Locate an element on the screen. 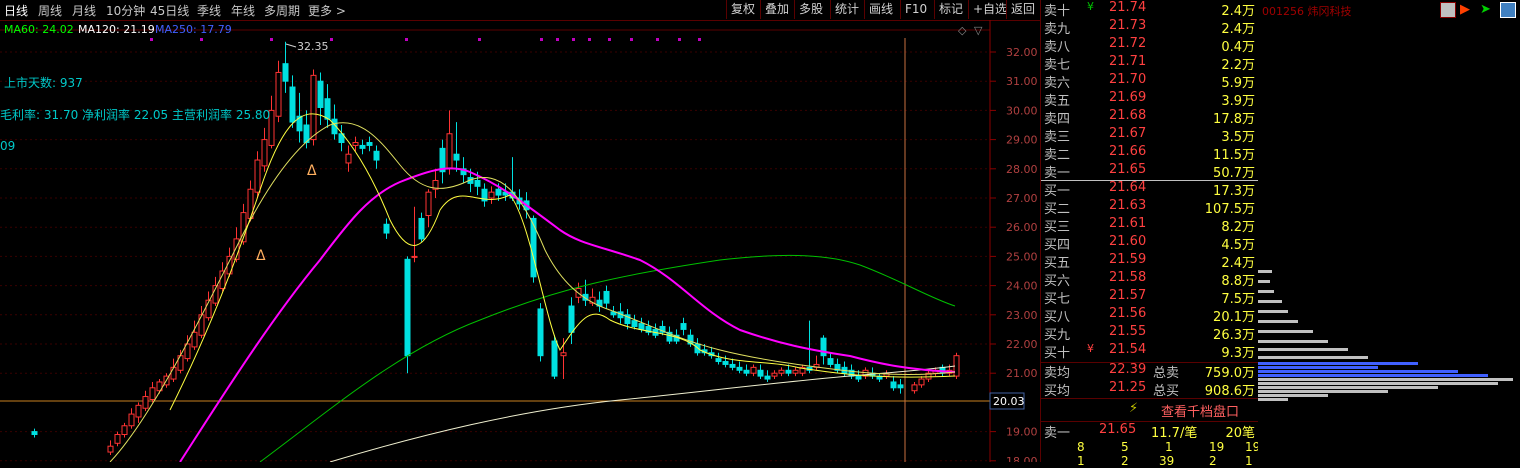 The image size is (1520, 468). period-weekly: 周线 is located at coordinates (50, 10).